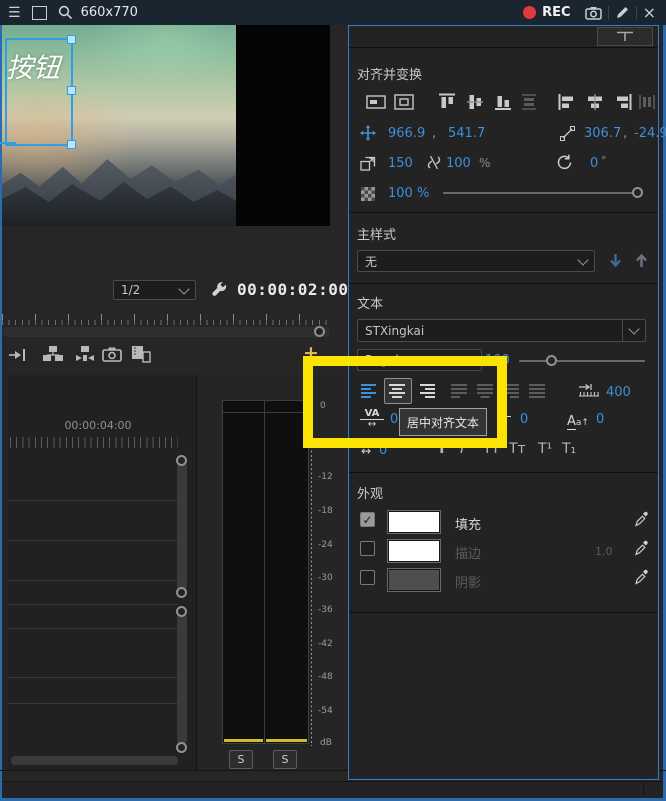  I want to click on stroke-width-value: 1.0, so click(604, 551).